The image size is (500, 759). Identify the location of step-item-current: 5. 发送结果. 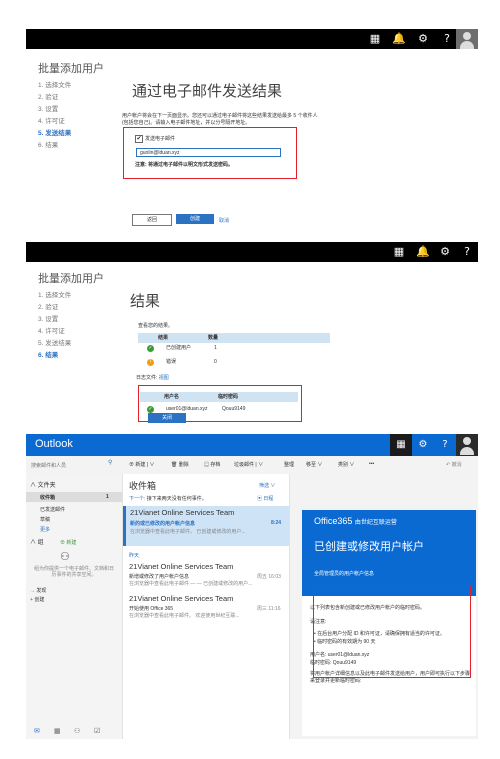
(54, 134).